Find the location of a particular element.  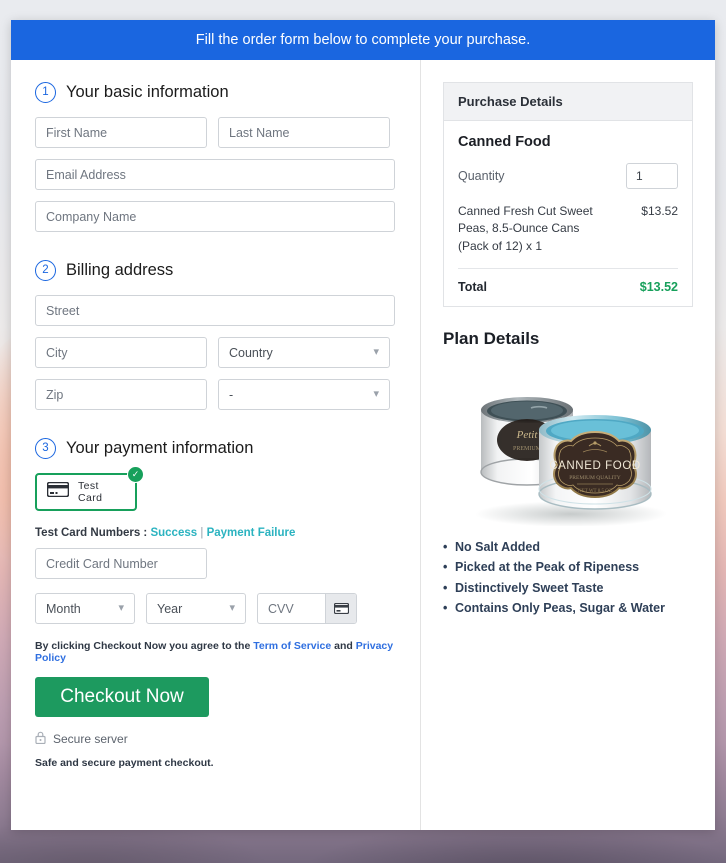

list-item: No Salt Added is located at coordinates (568, 547).